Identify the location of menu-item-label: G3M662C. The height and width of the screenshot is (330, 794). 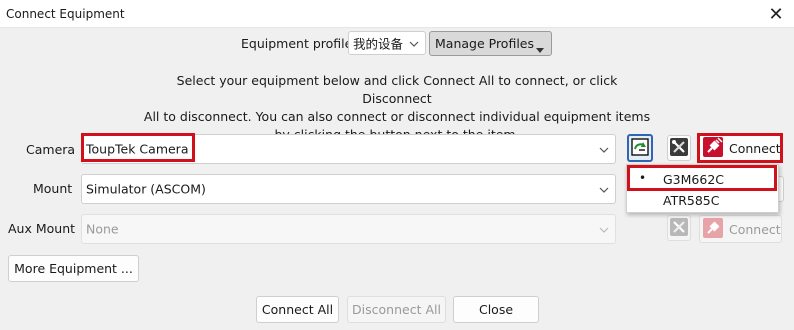
(694, 179).